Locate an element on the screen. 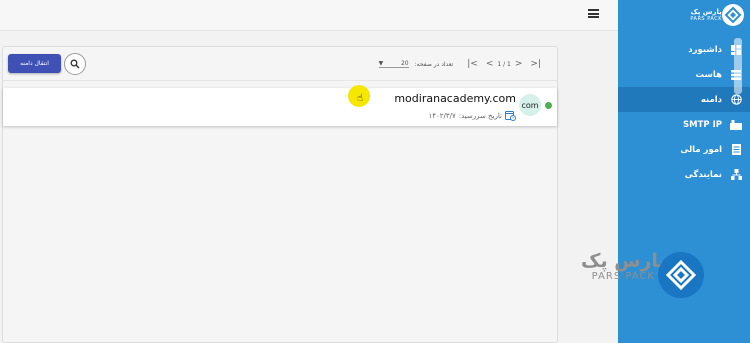 The height and width of the screenshot is (343, 750). sidebar-item-label: دامنه is located at coordinates (711, 99).